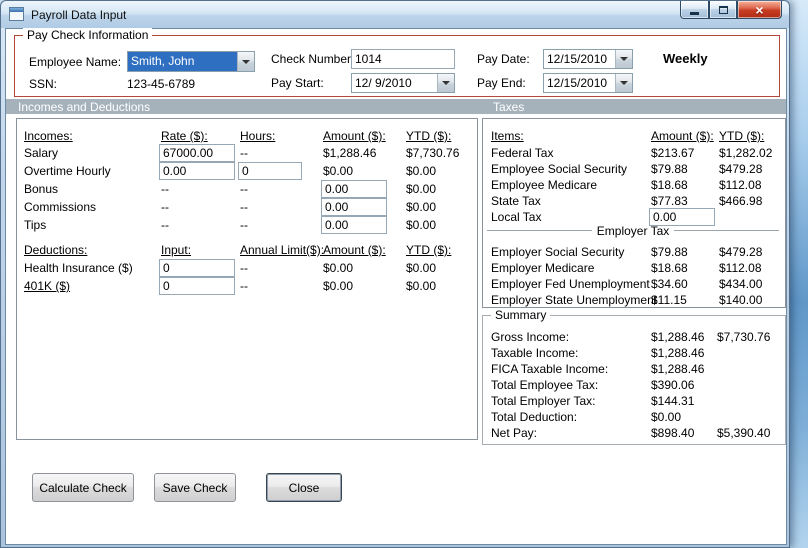 This screenshot has height=548, width=808. I want to click on save-check-button: Save Check, so click(195, 487).